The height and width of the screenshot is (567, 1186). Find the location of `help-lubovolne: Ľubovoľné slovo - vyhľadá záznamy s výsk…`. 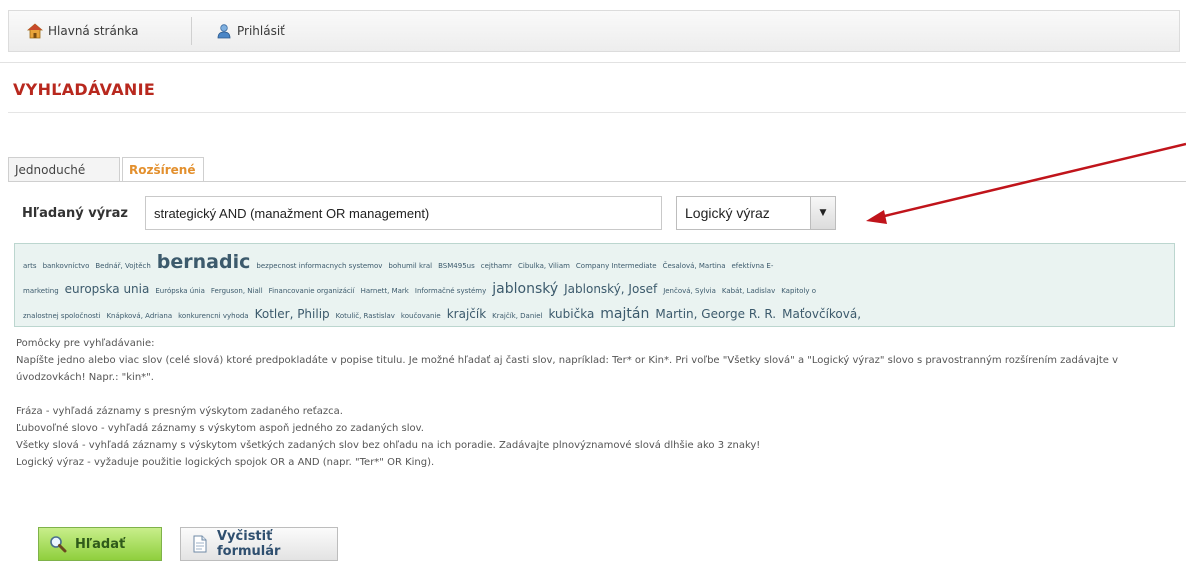

help-lubovolne: Ľubovoľné slovo - vyhľadá záznamy s výsk… is located at coordinates (220, 428).